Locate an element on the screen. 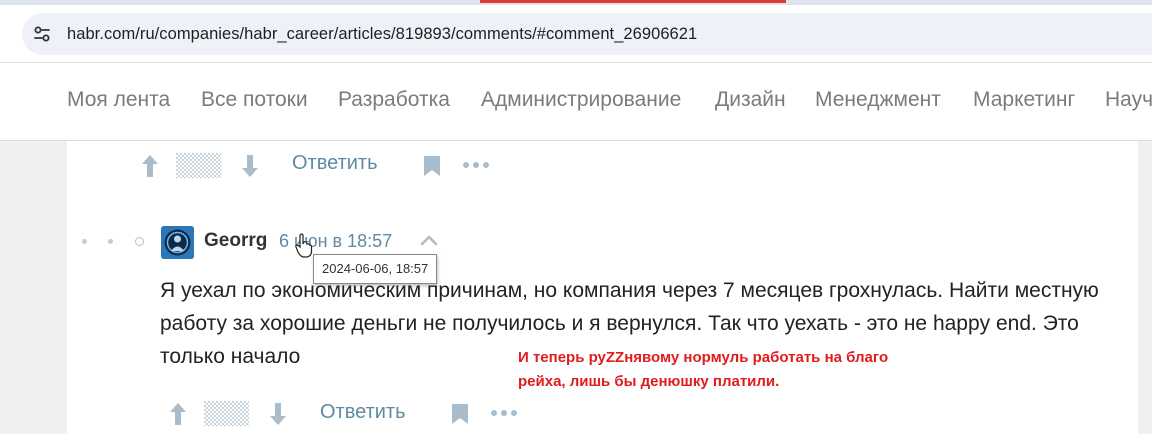 The width and height of the screenshot is (1152, 434). active-tab-indicator is located at coordinates (633, 1).